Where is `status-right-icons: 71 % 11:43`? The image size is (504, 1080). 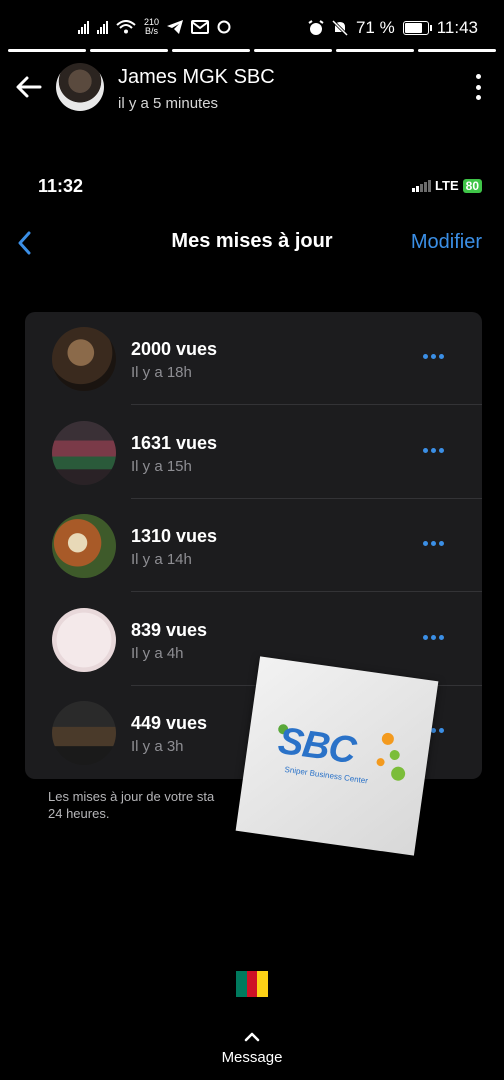 status-right-icons: 71 % 11:43 is located at coordinates (393, 28).